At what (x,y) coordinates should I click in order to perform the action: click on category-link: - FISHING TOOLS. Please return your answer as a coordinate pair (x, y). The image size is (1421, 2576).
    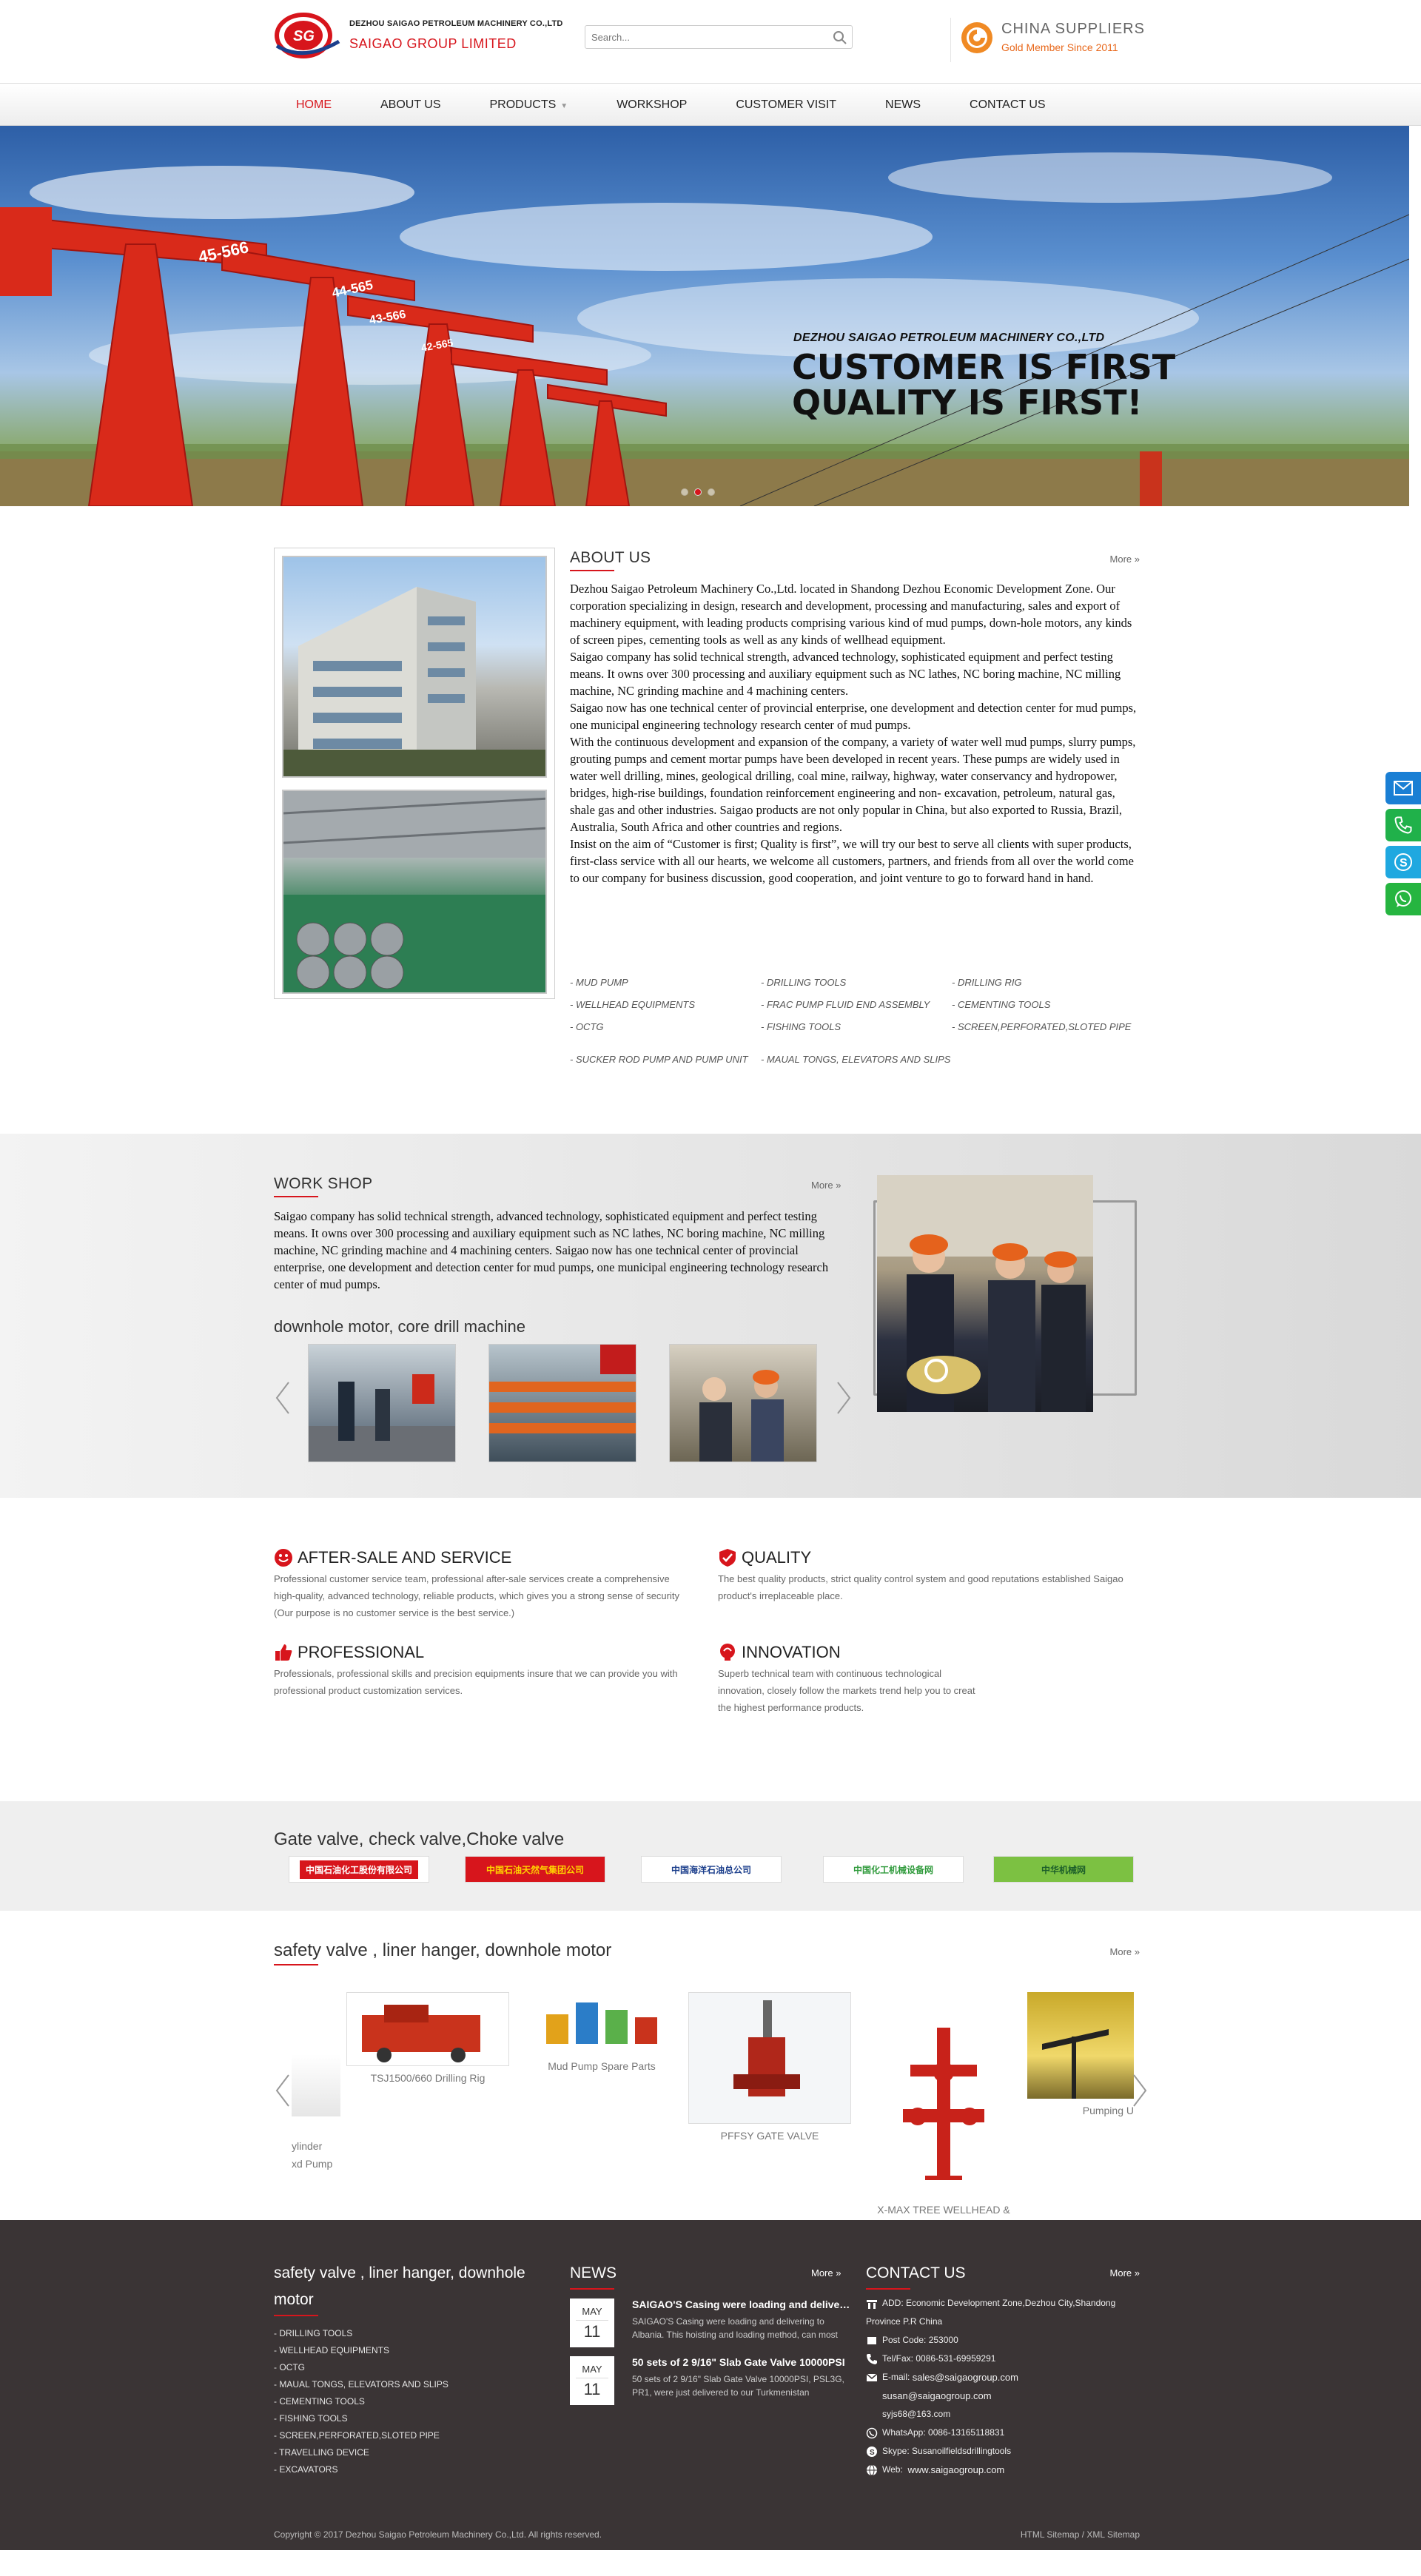
    Looking at the image, I should click on (857, 1027).